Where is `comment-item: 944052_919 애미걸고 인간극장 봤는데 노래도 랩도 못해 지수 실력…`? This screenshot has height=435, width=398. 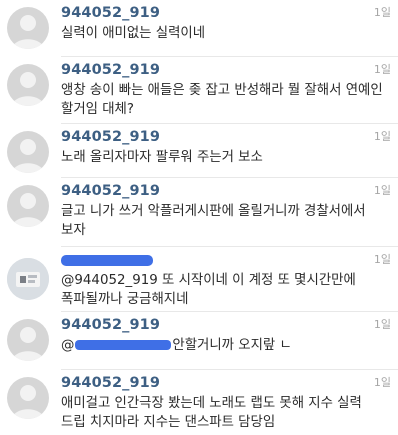
comment-item: 944052_919 애미걸고 인간극장 봤는데 노래도 랩도 못해 지수 실력… is located at coordinates (199, 402).